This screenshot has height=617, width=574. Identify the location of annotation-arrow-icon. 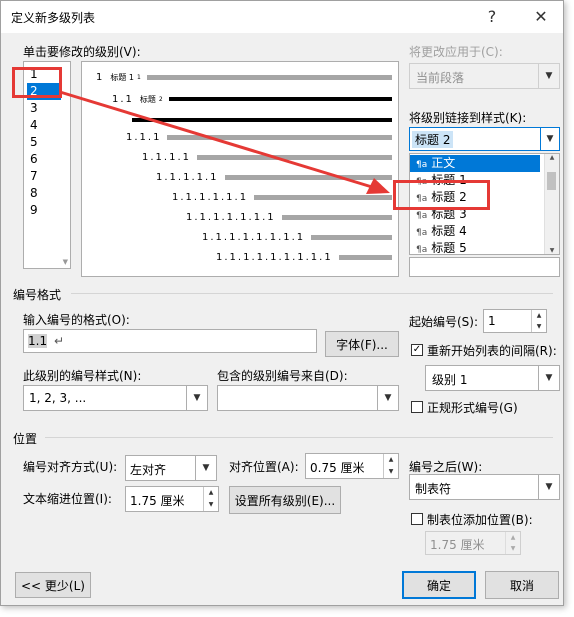
(224, 142).